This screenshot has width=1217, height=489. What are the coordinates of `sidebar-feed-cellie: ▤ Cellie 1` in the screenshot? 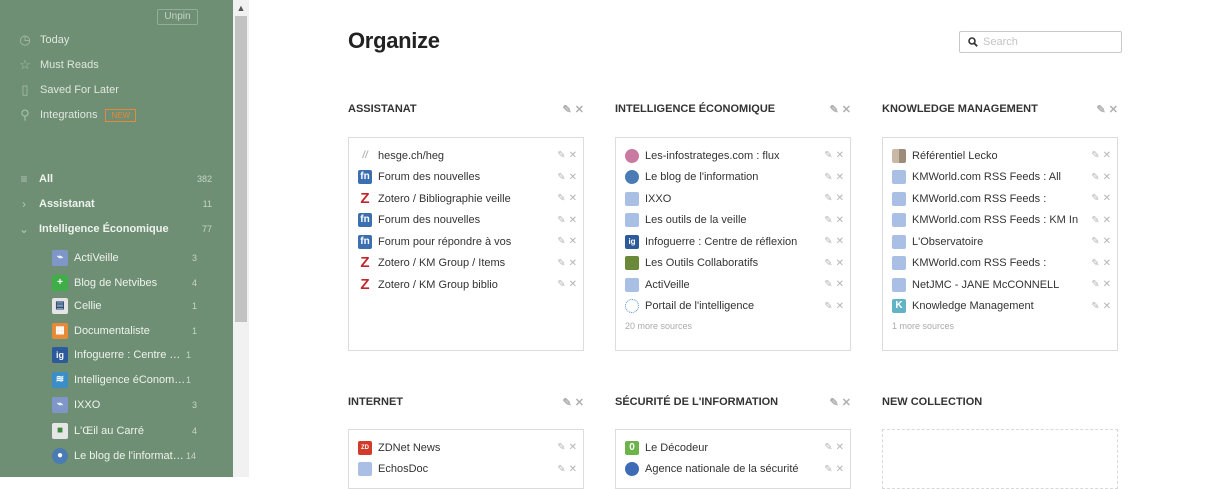 It's located at (106, 306).